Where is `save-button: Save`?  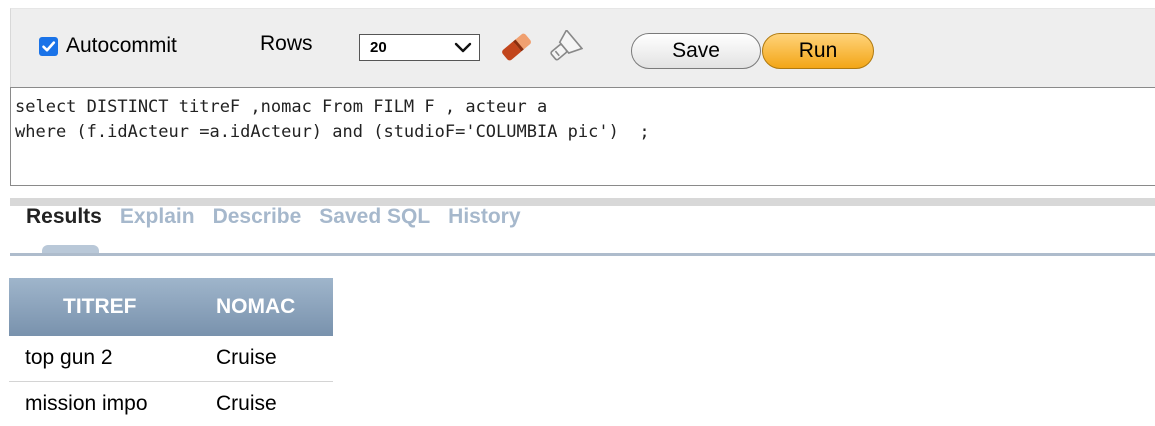 save-button: Save is located at coordinates (696, 51).